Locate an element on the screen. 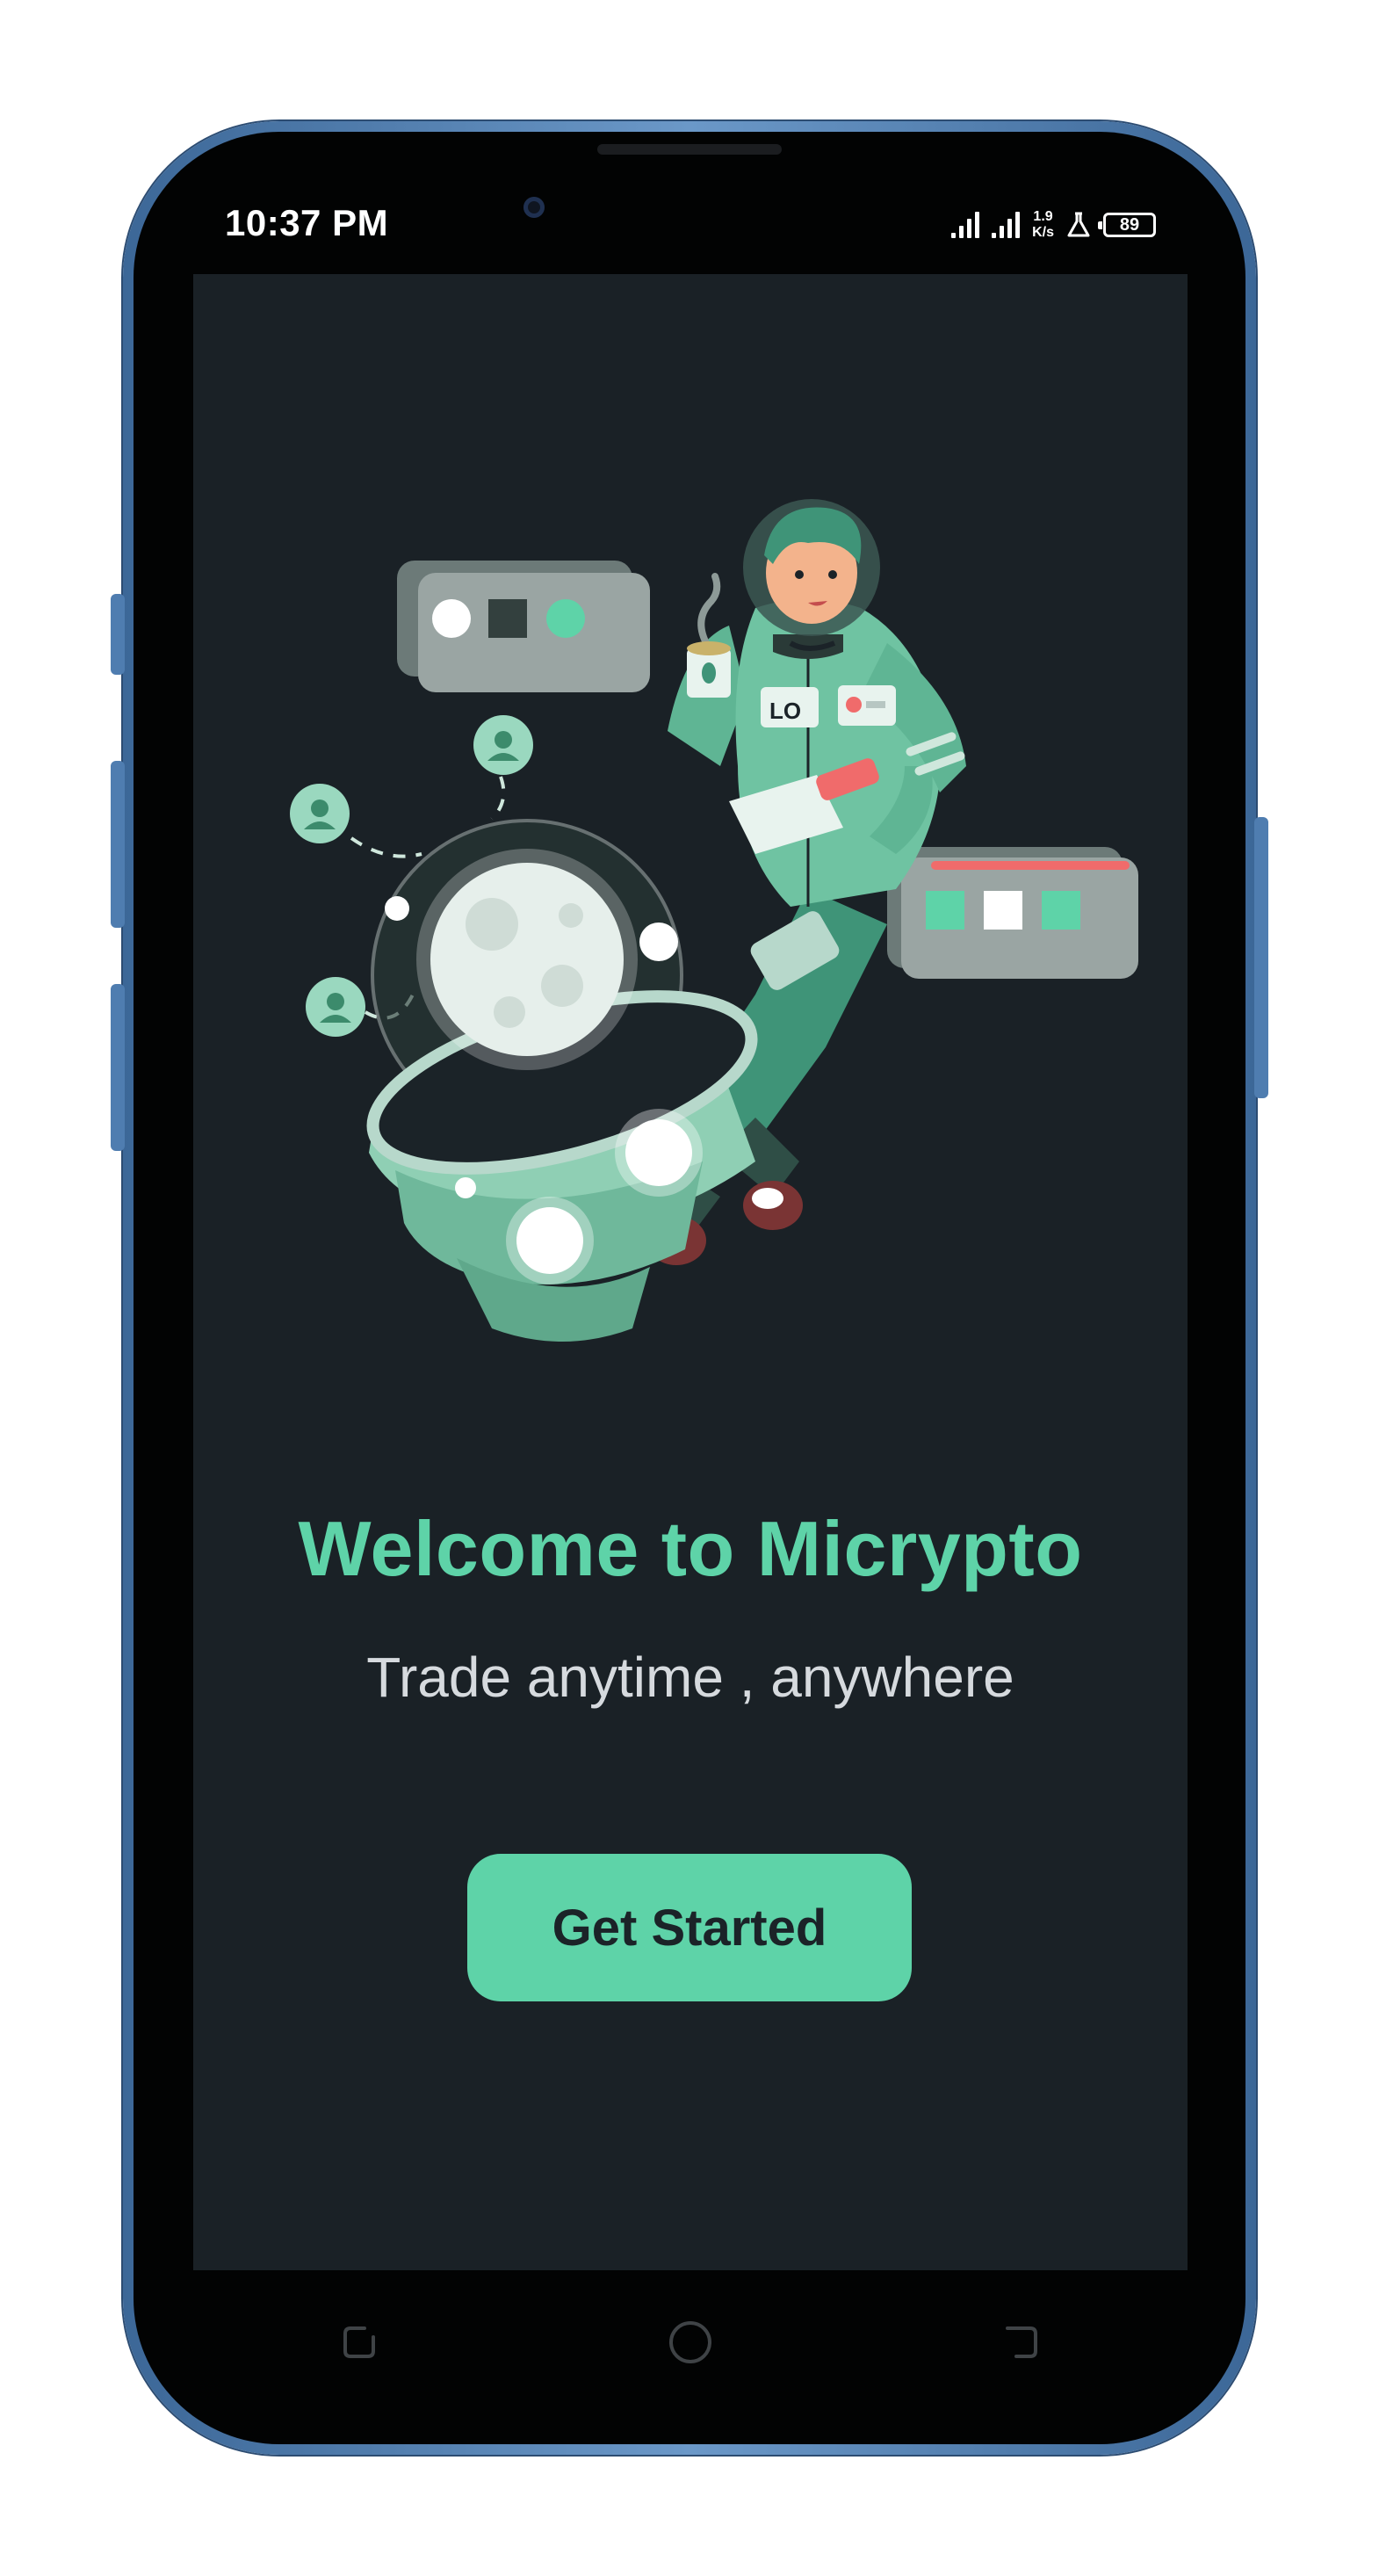 The image size is (1379, 2576). moon-capsule-illustration is located at coordinates (562, 1080).